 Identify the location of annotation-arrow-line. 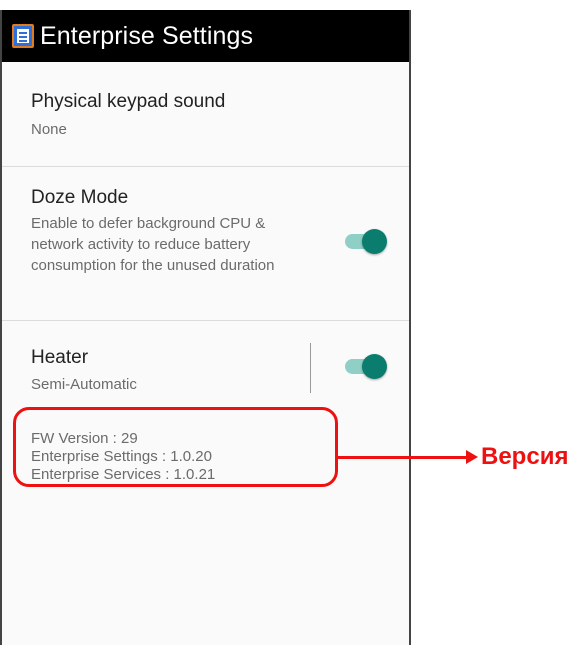
(404, 457).